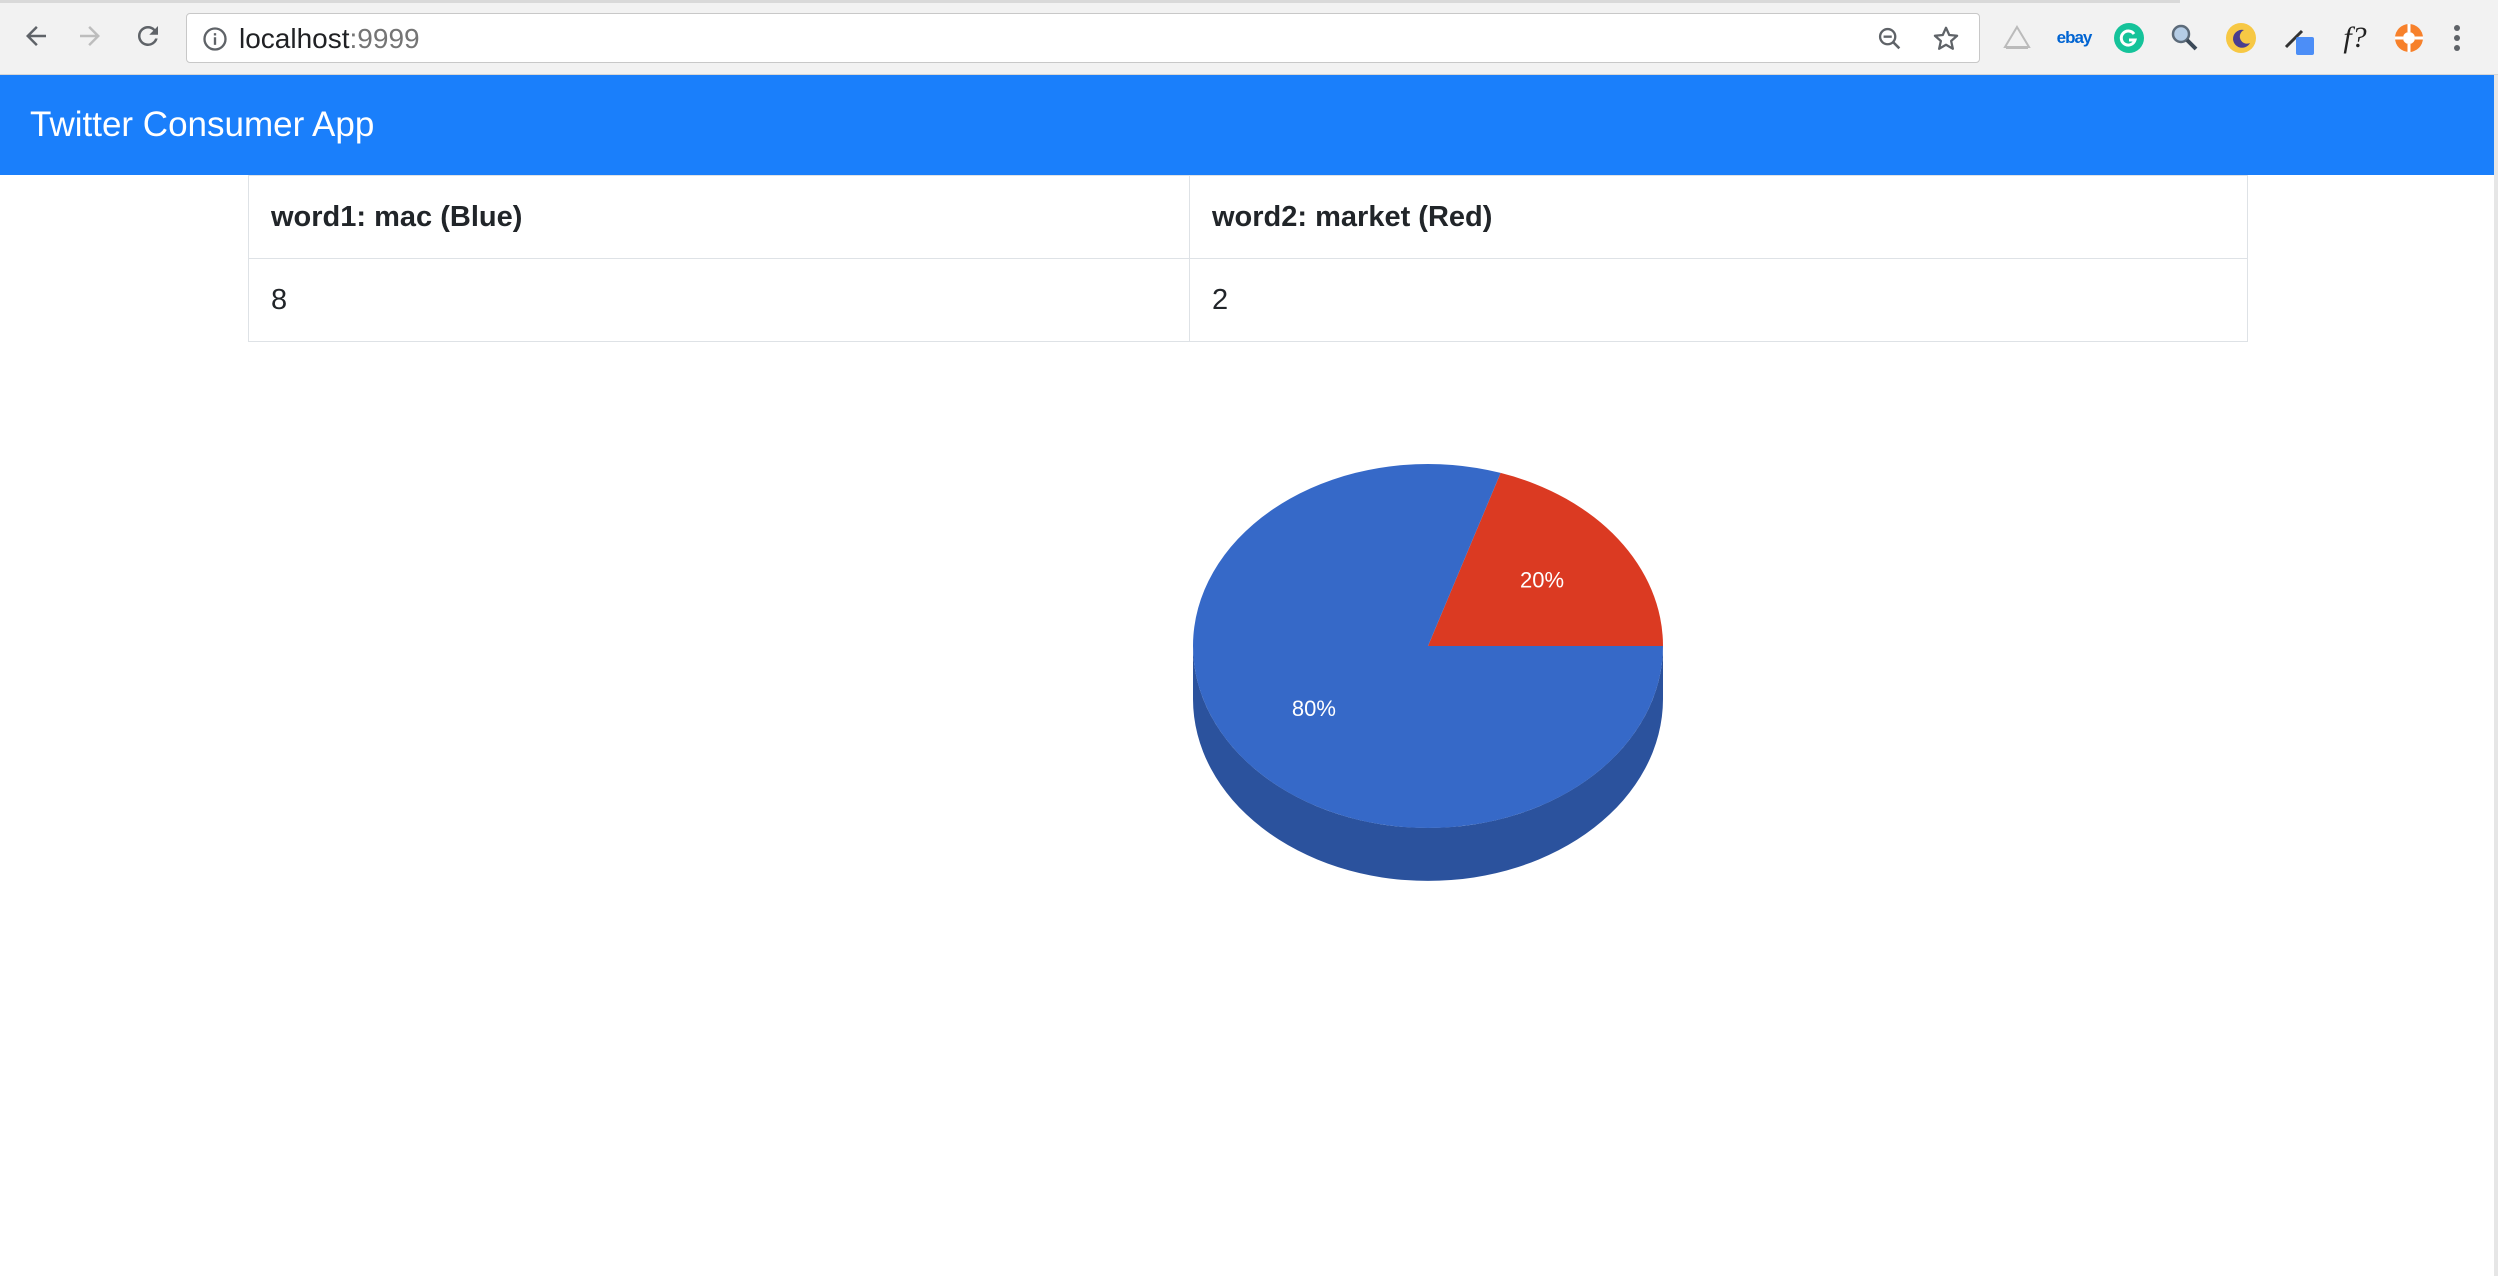  I want to click on url-text: localhost:9999, so click(329, 39).